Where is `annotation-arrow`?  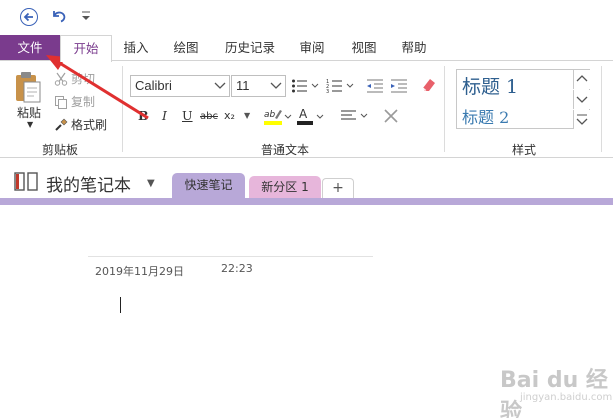
annotation-arrow is located at coordinates (97, 87).